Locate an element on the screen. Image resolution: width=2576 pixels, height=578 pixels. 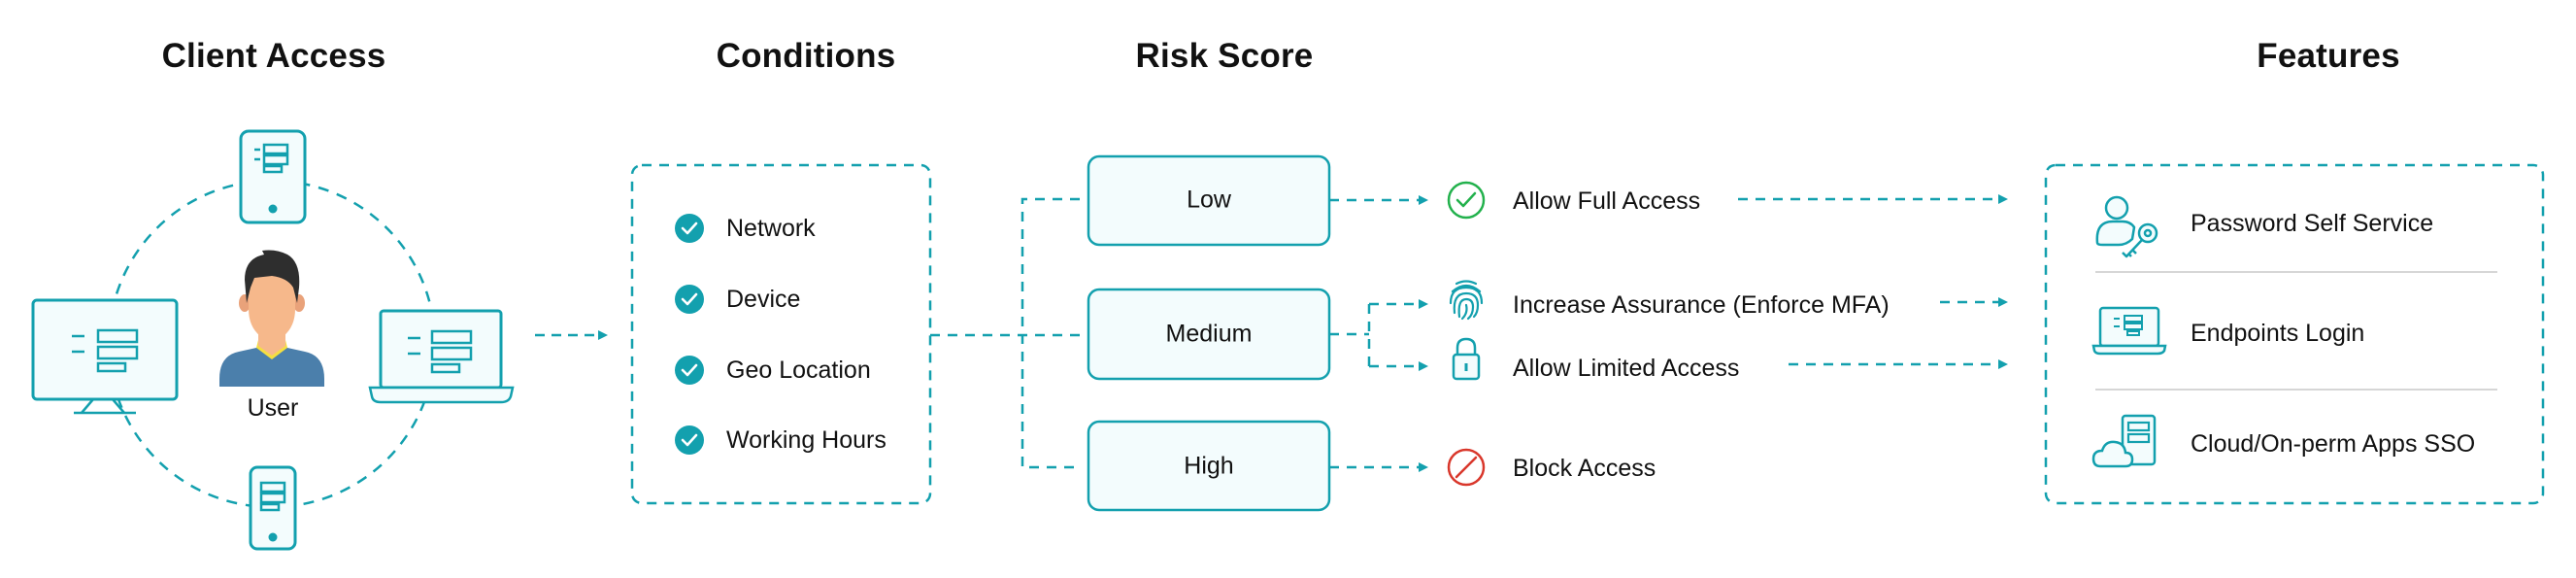
action-block-access: Block Access is located at coordinates (1585, 468).